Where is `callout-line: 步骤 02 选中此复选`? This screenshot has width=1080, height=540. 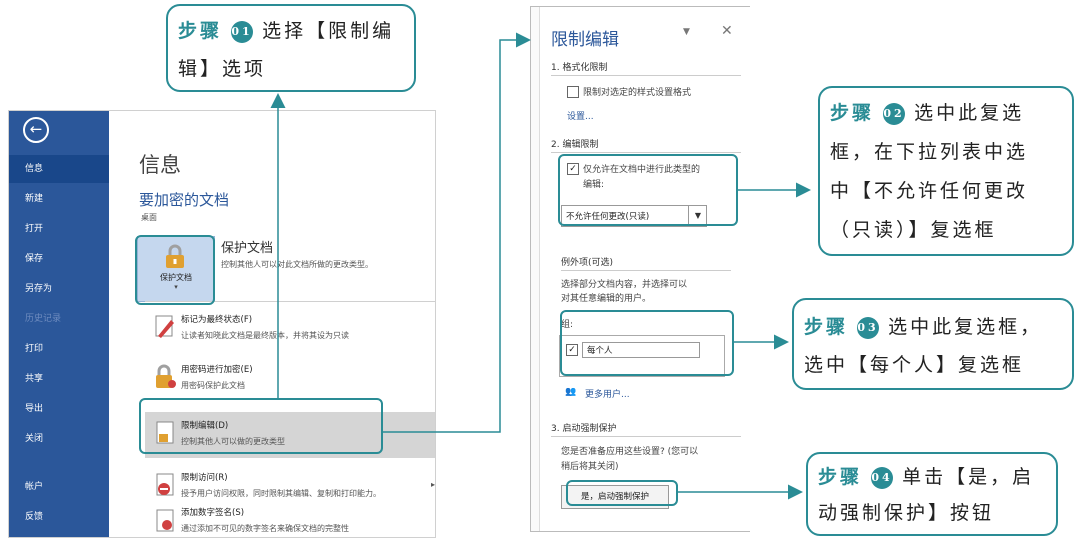
callout-line: 步骤 02 选中此复选 is located at coordinates (927, 111).